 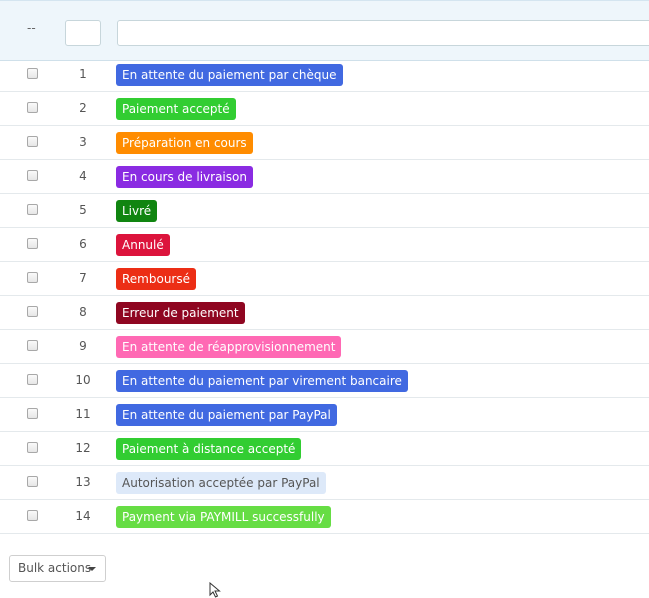 What do you see at coordinates (83, 33) in the screenshot?
I see `id-filter-input` at bounding box center [83, 33].